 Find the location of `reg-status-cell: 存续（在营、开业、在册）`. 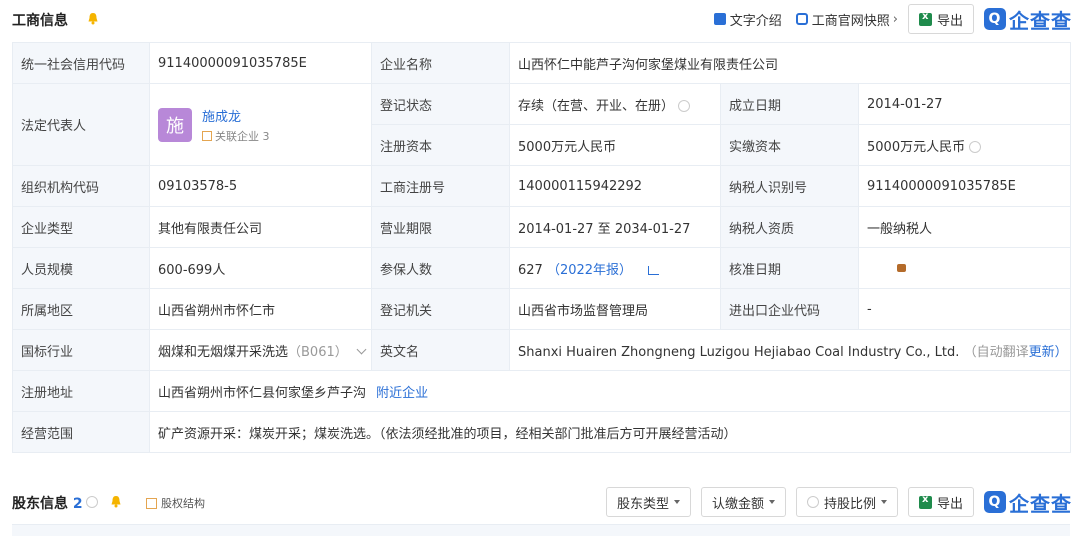

reg-status-cell: 存续（在营、开业、在册） is located at coordinates (615, 104).